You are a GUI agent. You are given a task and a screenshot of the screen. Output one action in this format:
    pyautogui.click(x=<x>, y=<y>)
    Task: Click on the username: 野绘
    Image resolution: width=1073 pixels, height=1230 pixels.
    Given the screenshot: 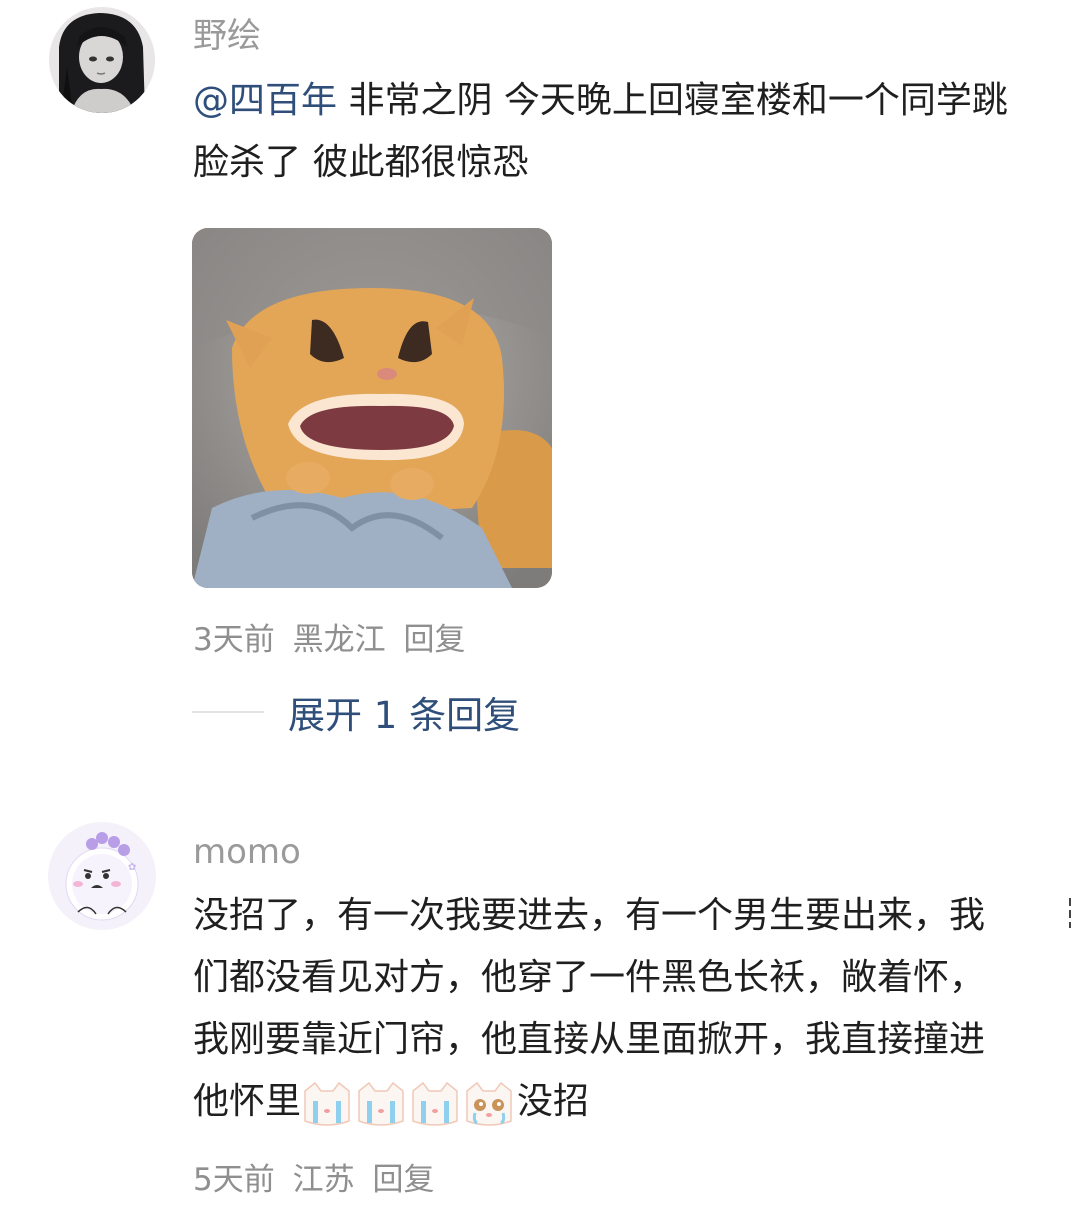 What is the action you would take?
    pyautogui.click(x=227, y=36)
    